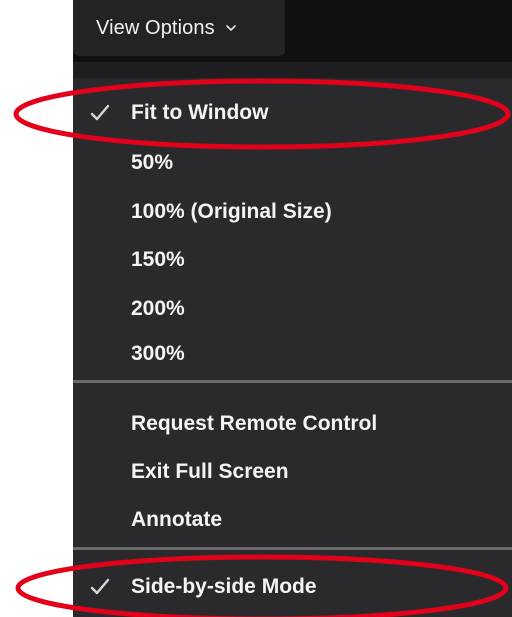 This screenshot has height=617, width=512. I want to click on view-options-button: View Options, so click(179, 28).